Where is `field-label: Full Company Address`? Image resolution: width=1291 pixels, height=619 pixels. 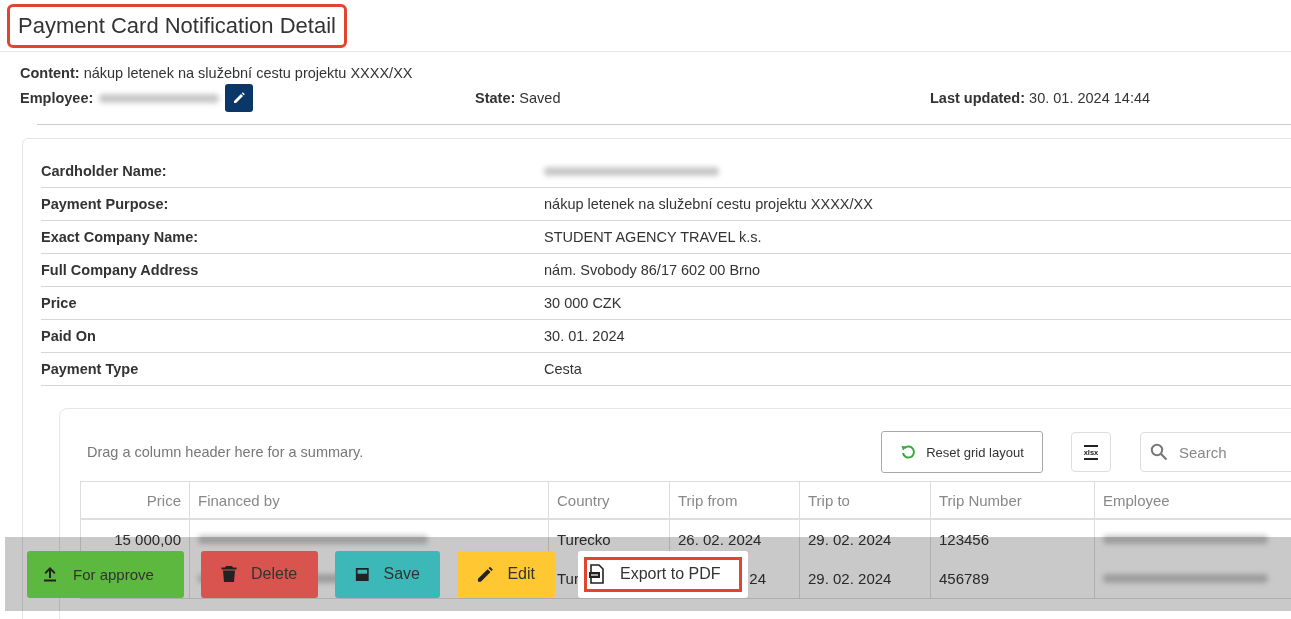
field-label: Full Company Address is located at coordinates (120, 270).